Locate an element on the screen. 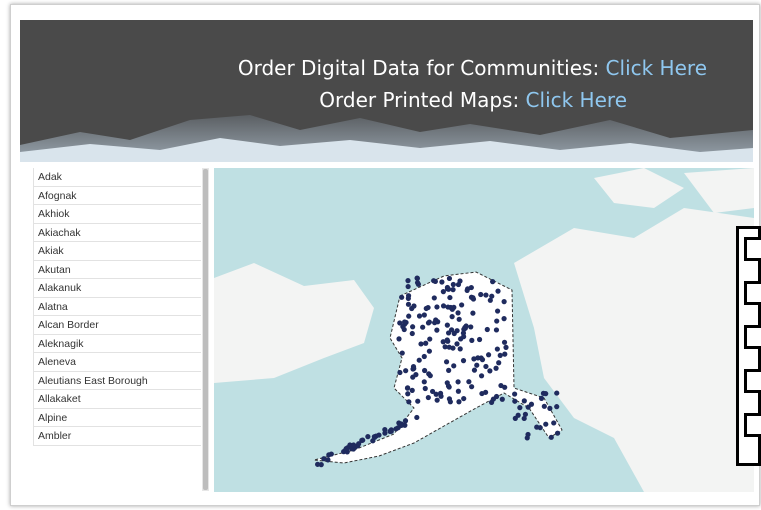 This screenshot has height=510, width=761. order-printed-maps-link: Click Here is located at coordinates (576, 100).